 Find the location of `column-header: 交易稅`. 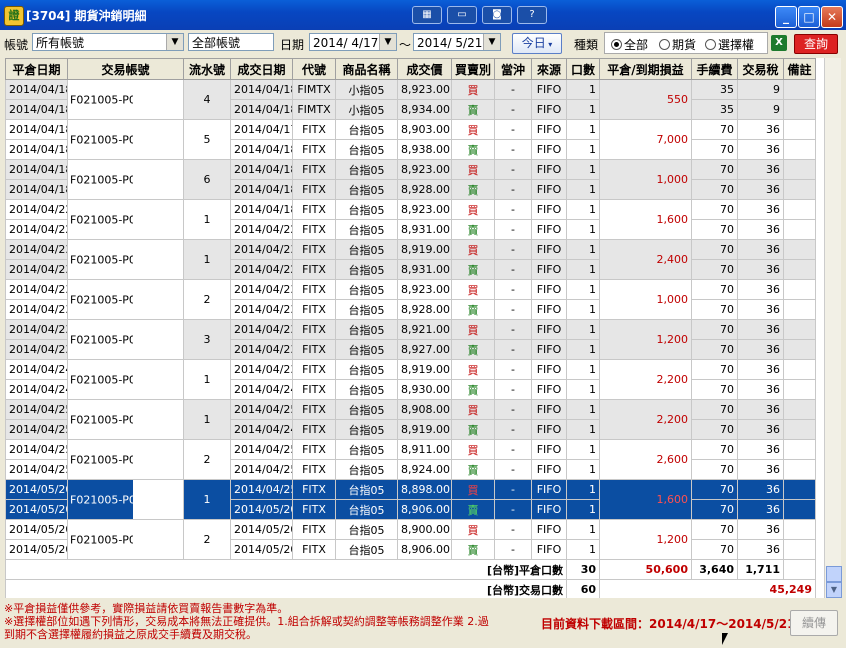

column-header: 交易稅 is located at coordinates (760, 69).